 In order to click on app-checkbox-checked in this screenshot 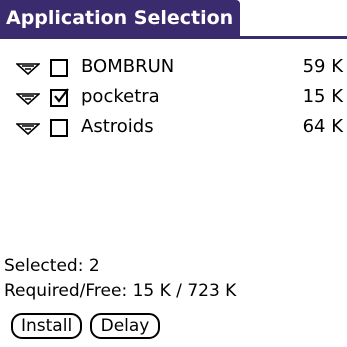, I will do `click(59, 97)`.